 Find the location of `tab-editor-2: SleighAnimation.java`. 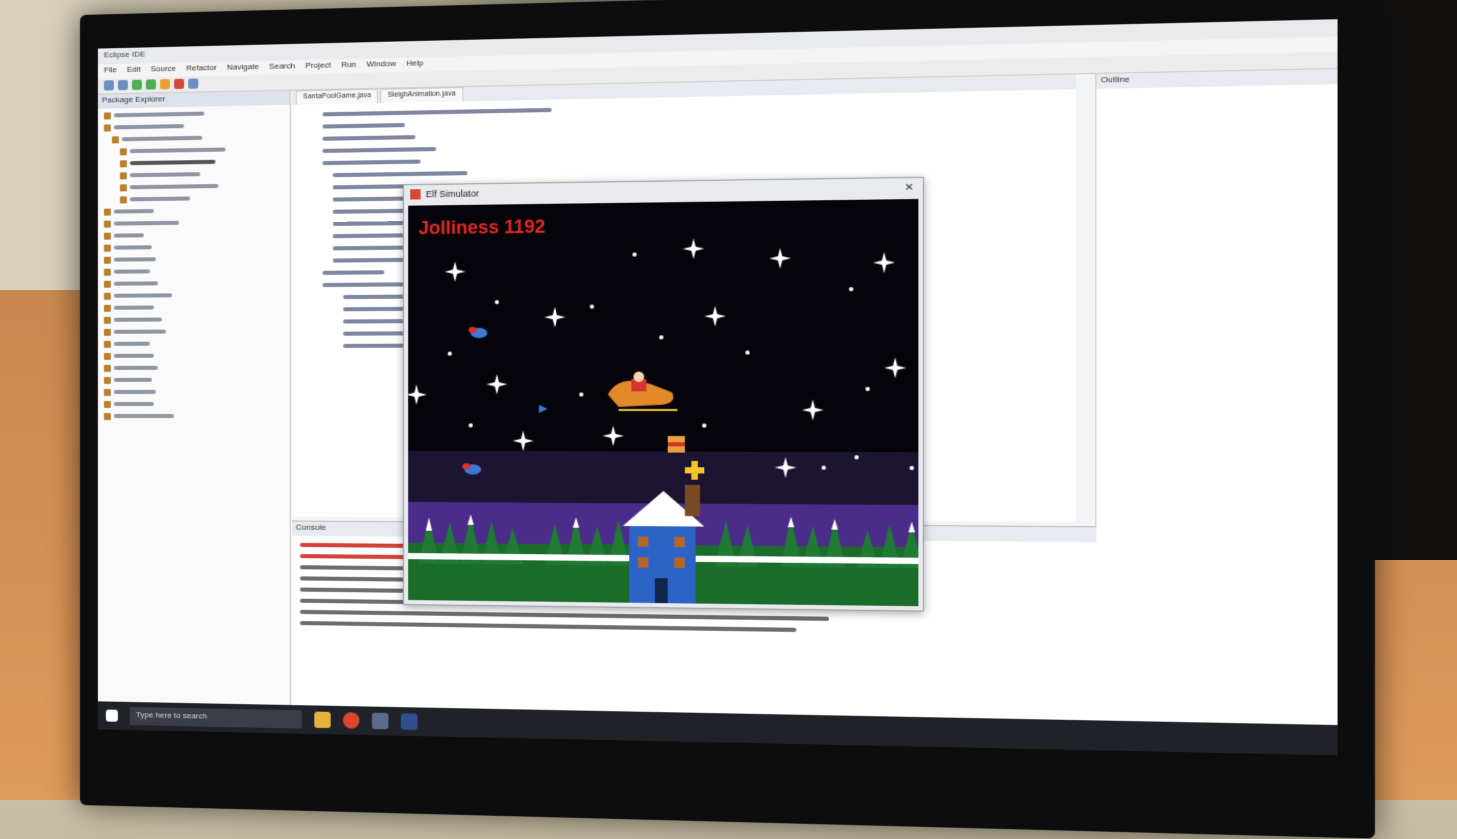

tab-editor-2: SleighAnimation.java is located at coordinates (421, 95).